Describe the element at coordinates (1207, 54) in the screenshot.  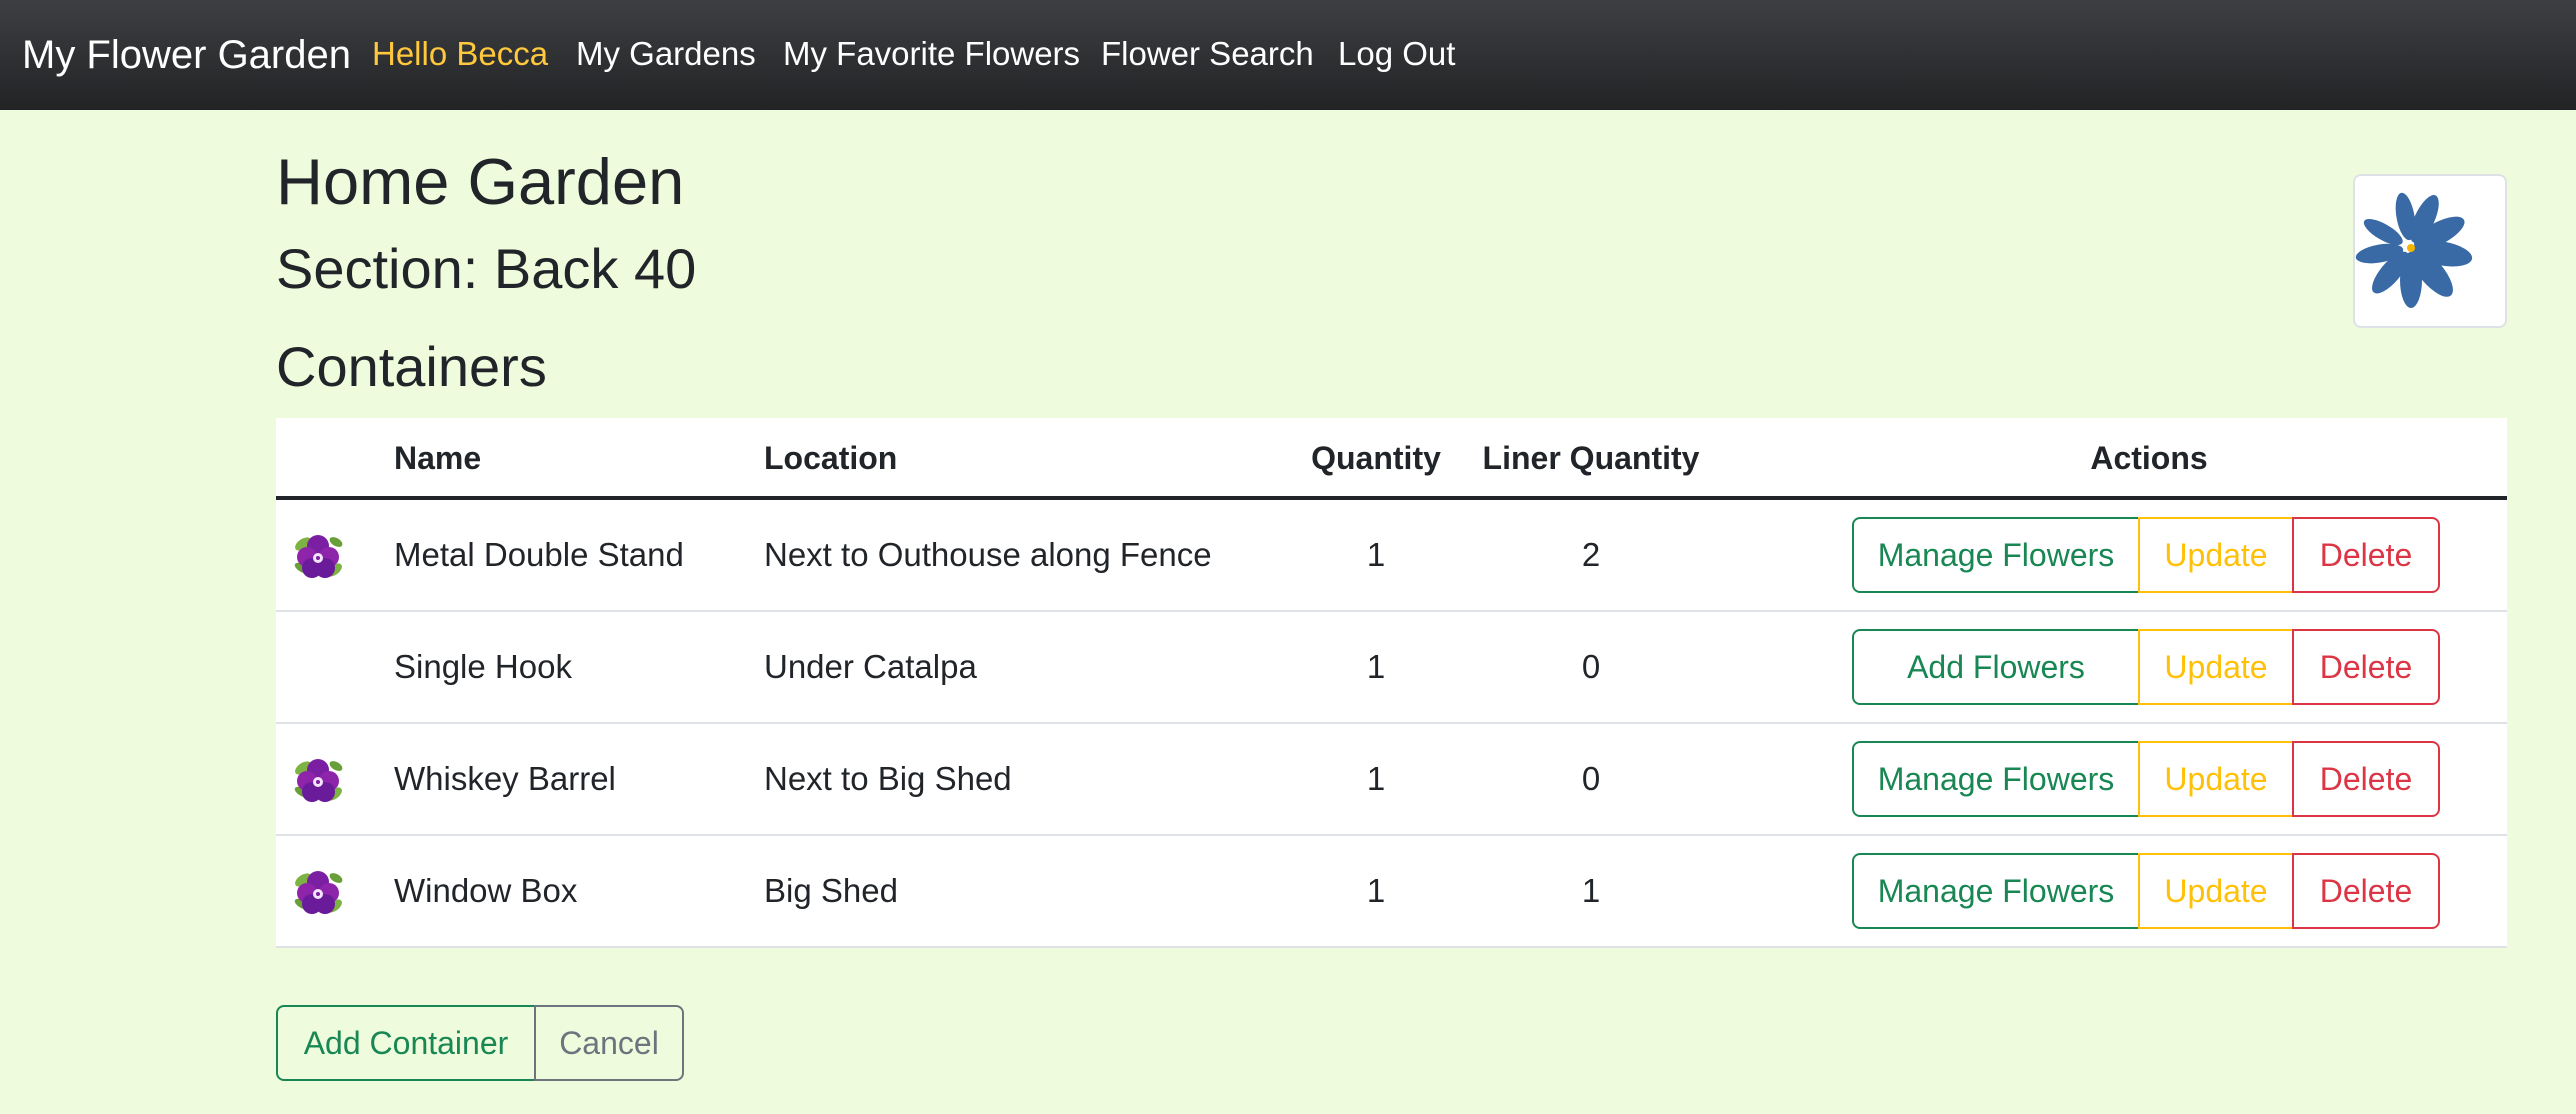
I see `nav-flower-search: Flower Search` at that location.